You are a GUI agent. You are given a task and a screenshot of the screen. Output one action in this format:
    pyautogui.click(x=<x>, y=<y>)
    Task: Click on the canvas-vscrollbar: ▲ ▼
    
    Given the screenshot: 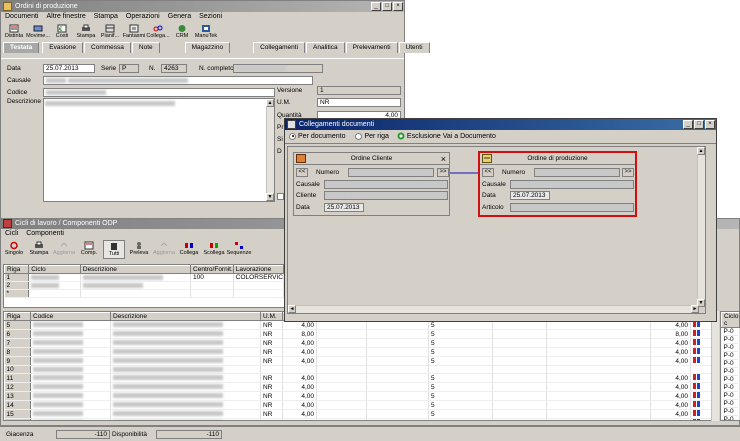 What is the action you would take?
    pyautogui.click(x=701, y=227)
    